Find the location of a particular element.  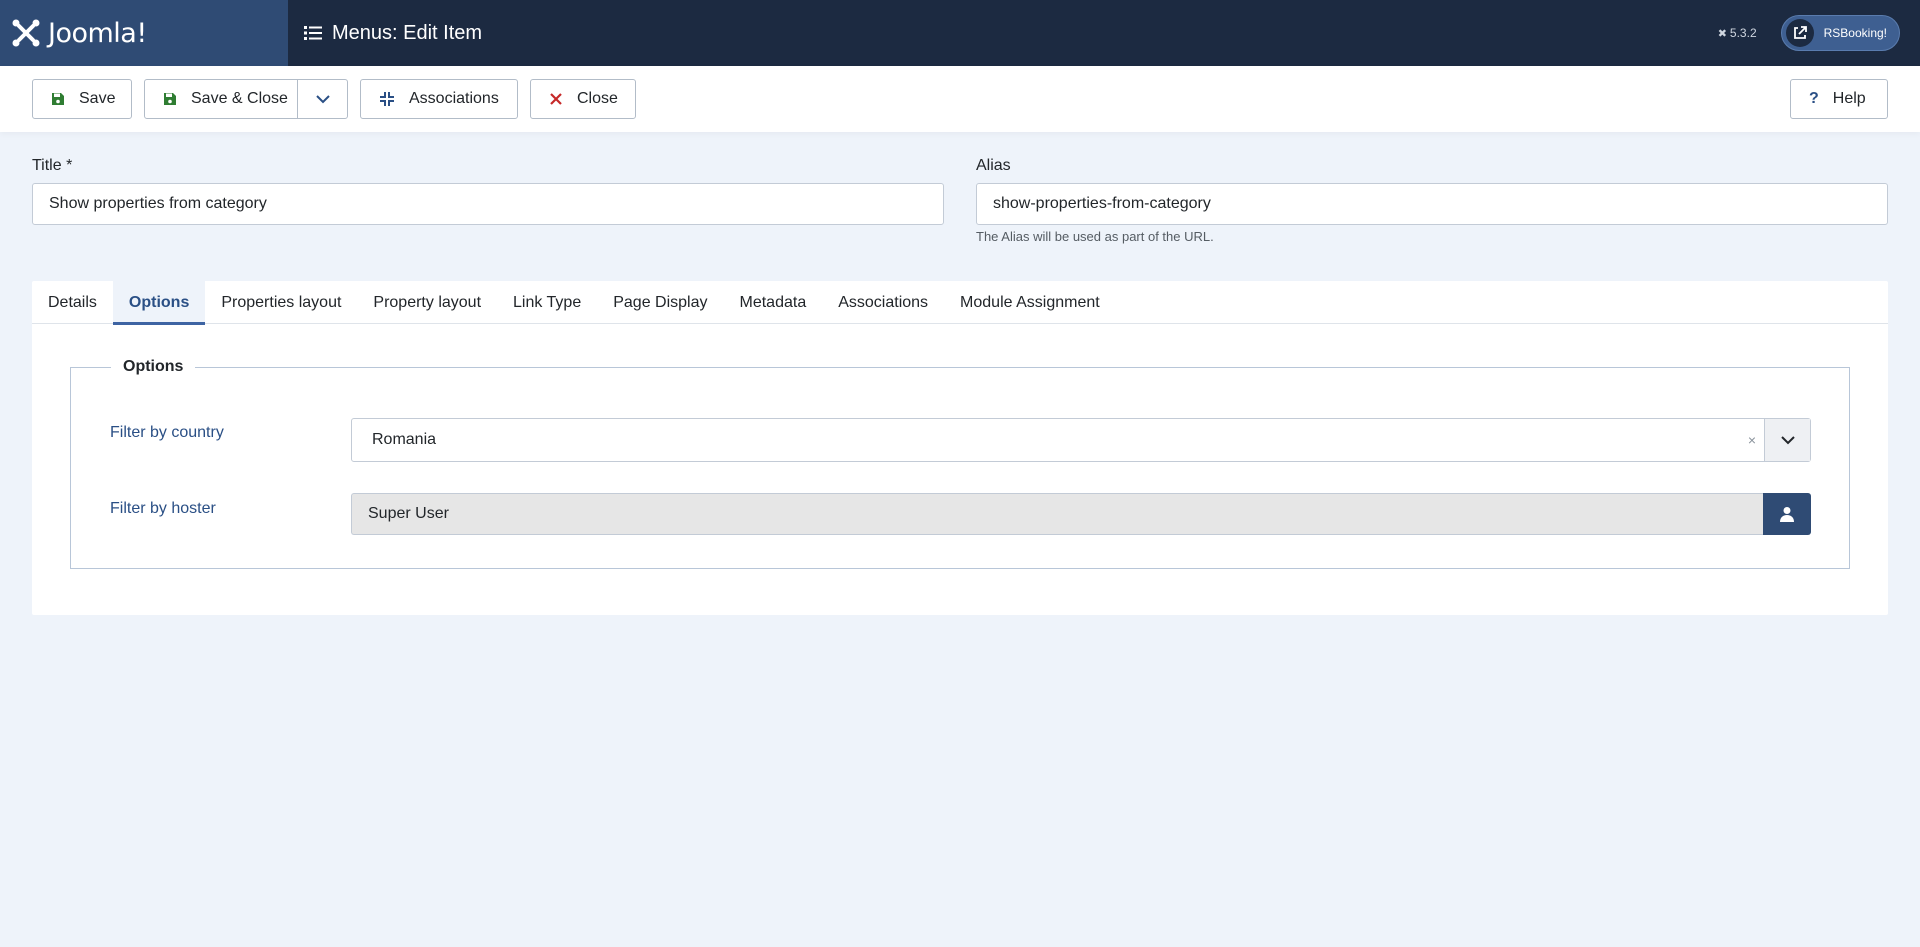

tab-properties-layout: Properties layout is located at coordinates (281, 302).